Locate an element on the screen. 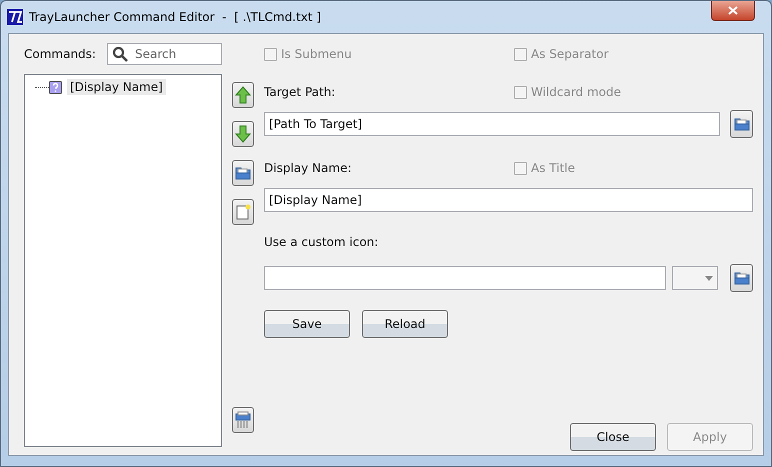 This screenshot has width=772, height=467. target-path-label: Target Path: is located at coordinates (300, 92).